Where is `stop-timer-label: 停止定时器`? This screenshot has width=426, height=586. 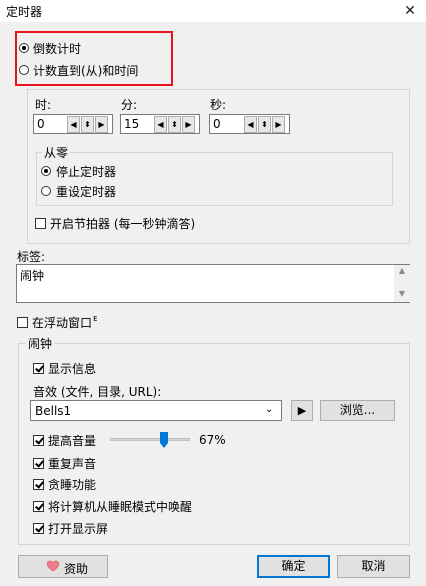 stop-timer-label: 停止定时器 is located at coordinates (86, 171).